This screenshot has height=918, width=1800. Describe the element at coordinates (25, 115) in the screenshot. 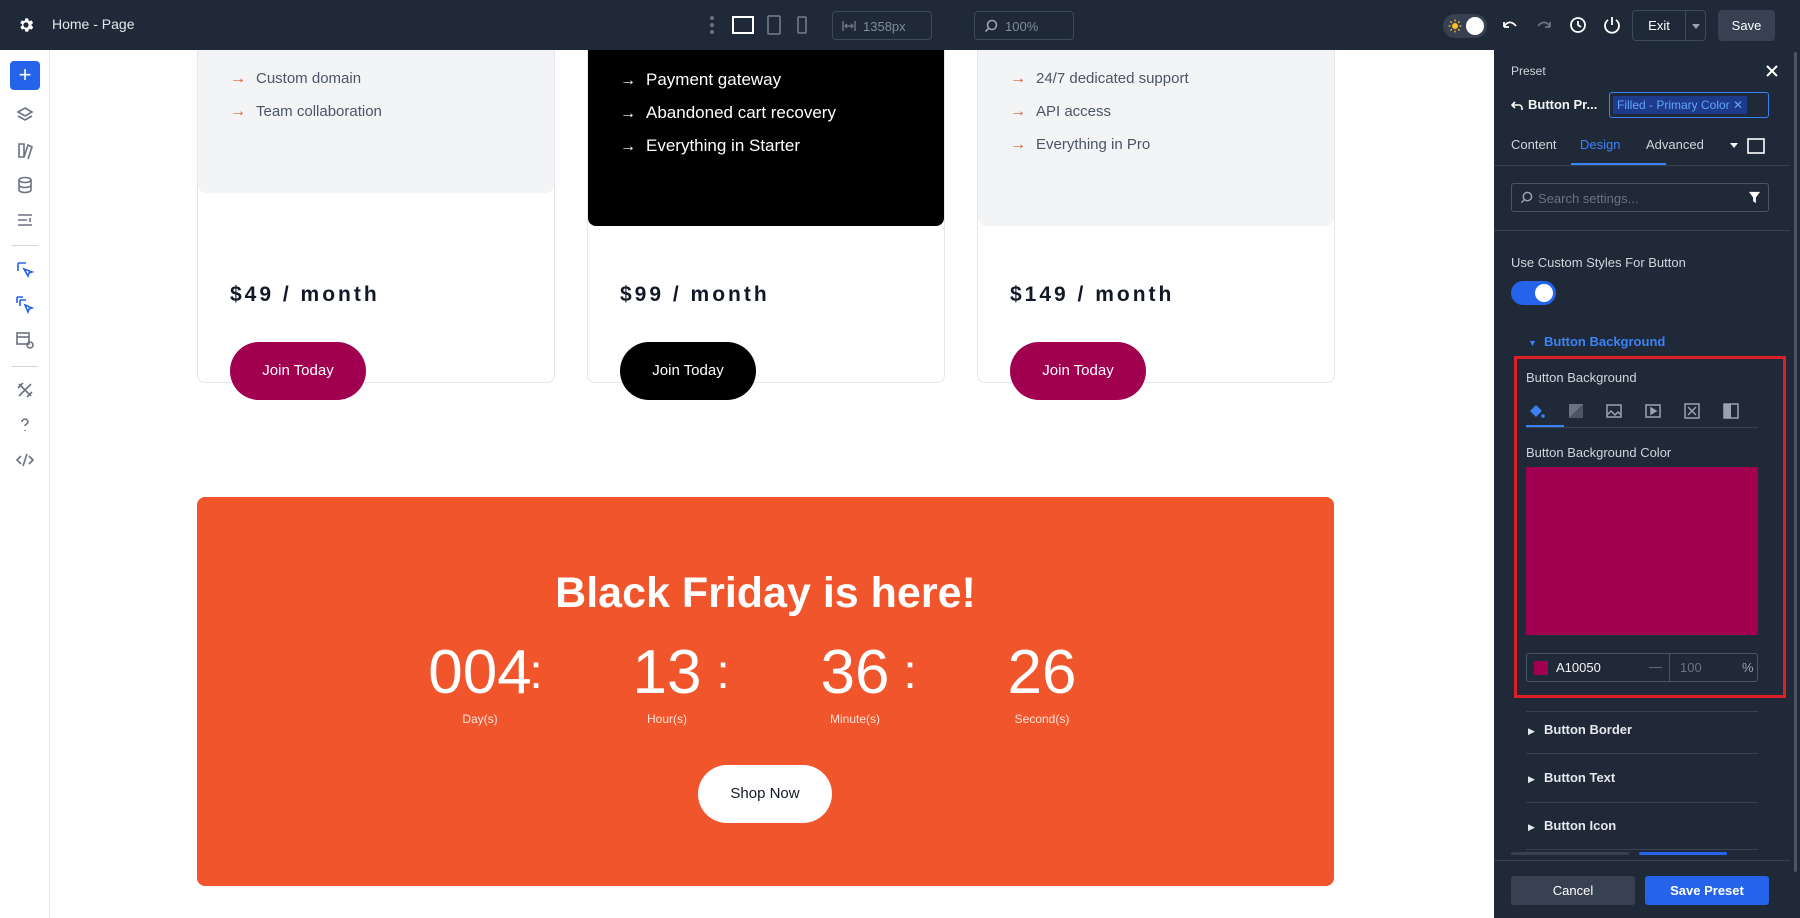

I see `layers-icon` at that location.